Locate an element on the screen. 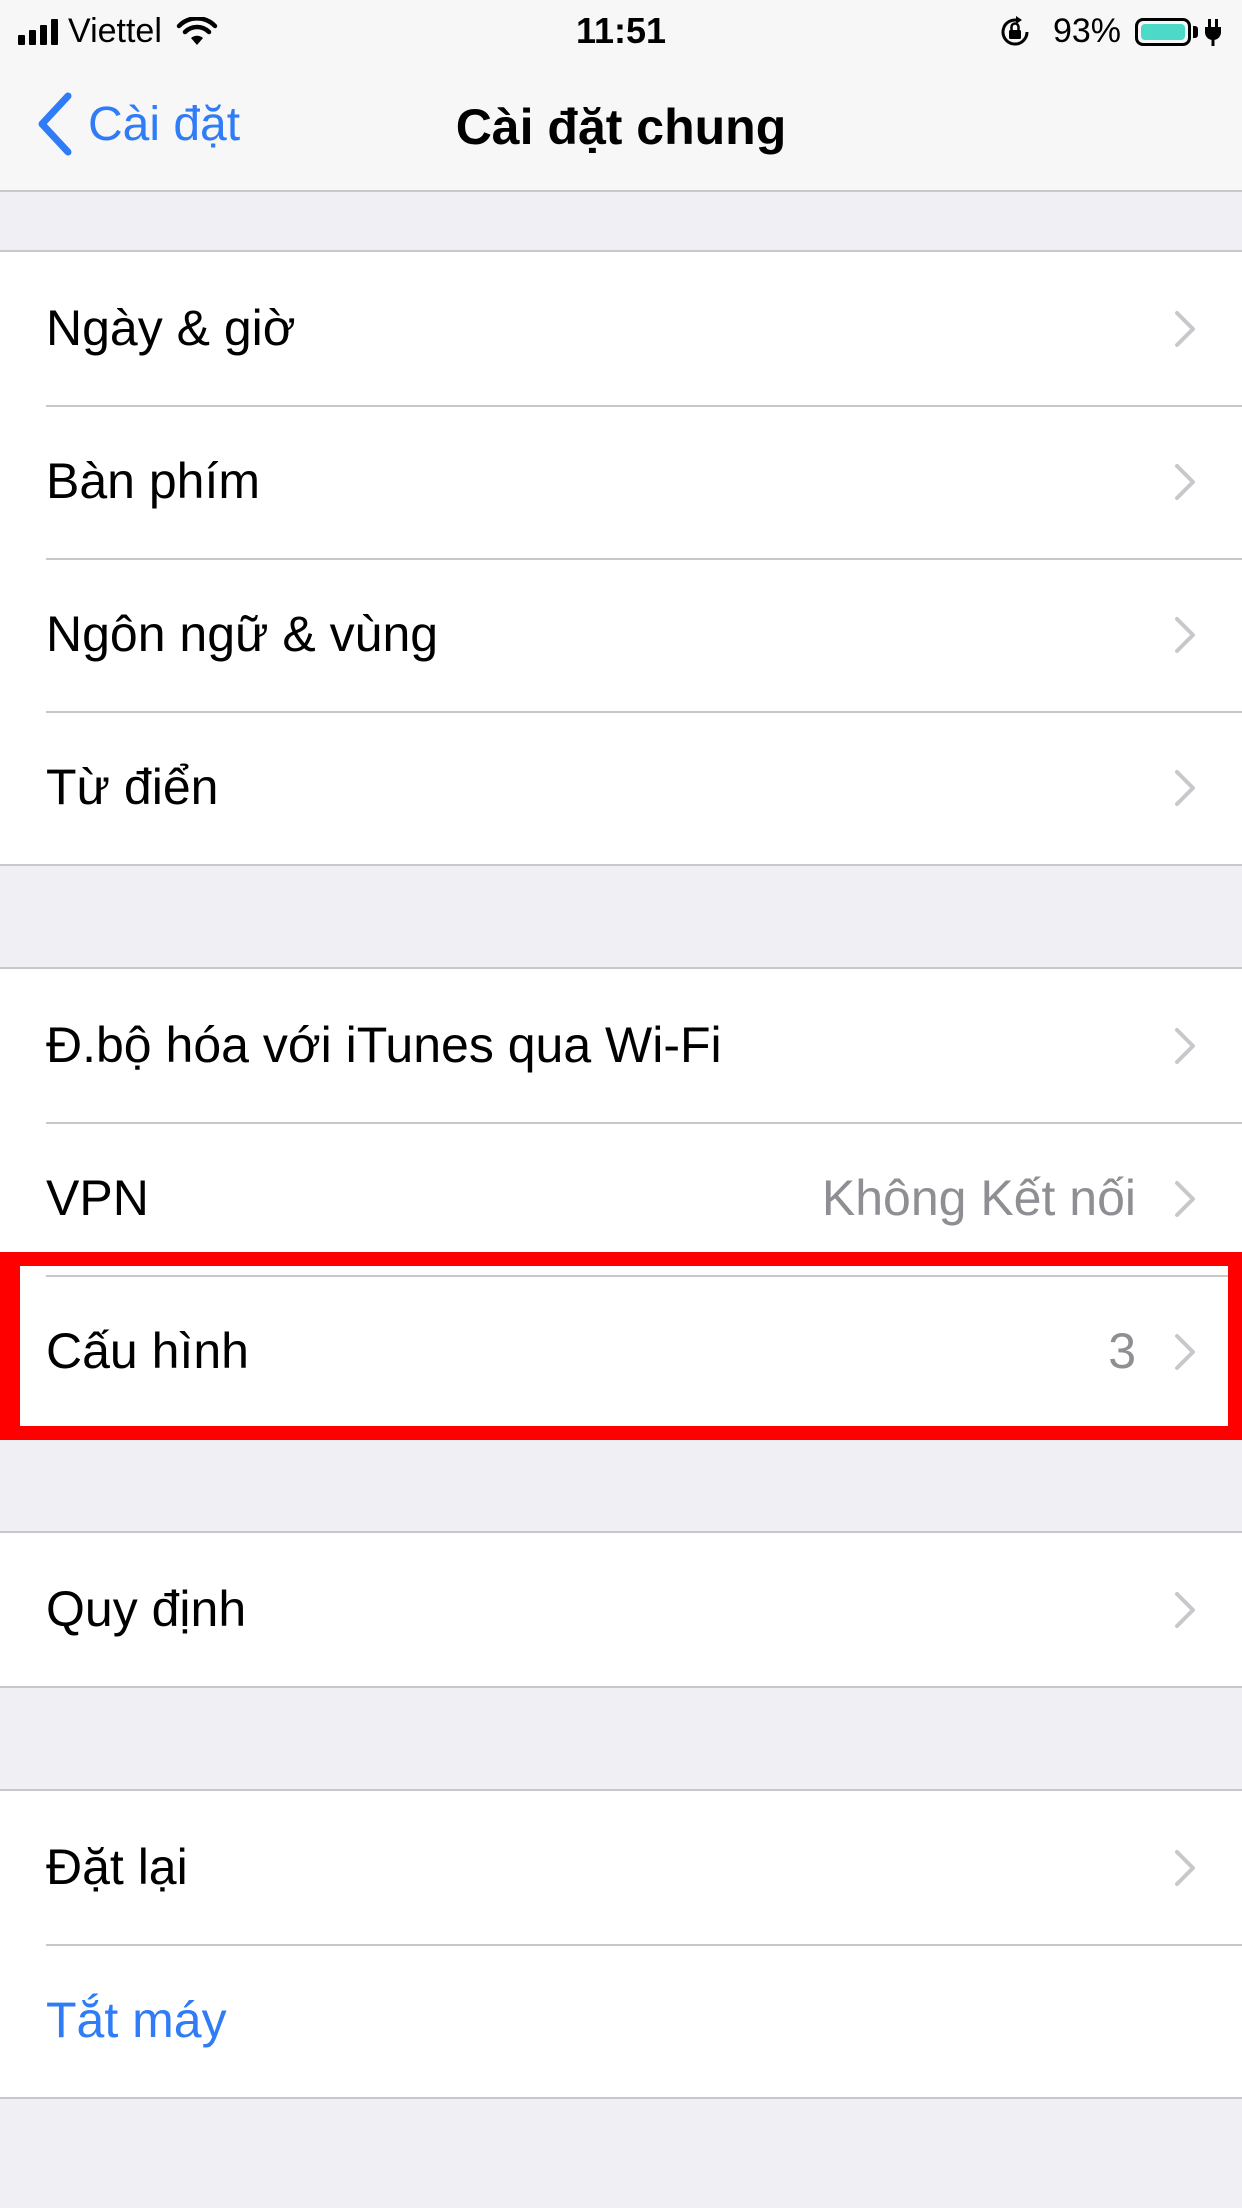  row-label: Đặt lại is located at coordinates (117, 1867).